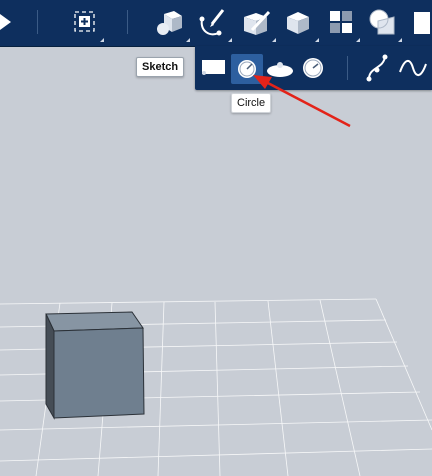 Image resolution: width=432 pixels, height=476 pixels. I want to click on main-toolbar, so click(216, 23).